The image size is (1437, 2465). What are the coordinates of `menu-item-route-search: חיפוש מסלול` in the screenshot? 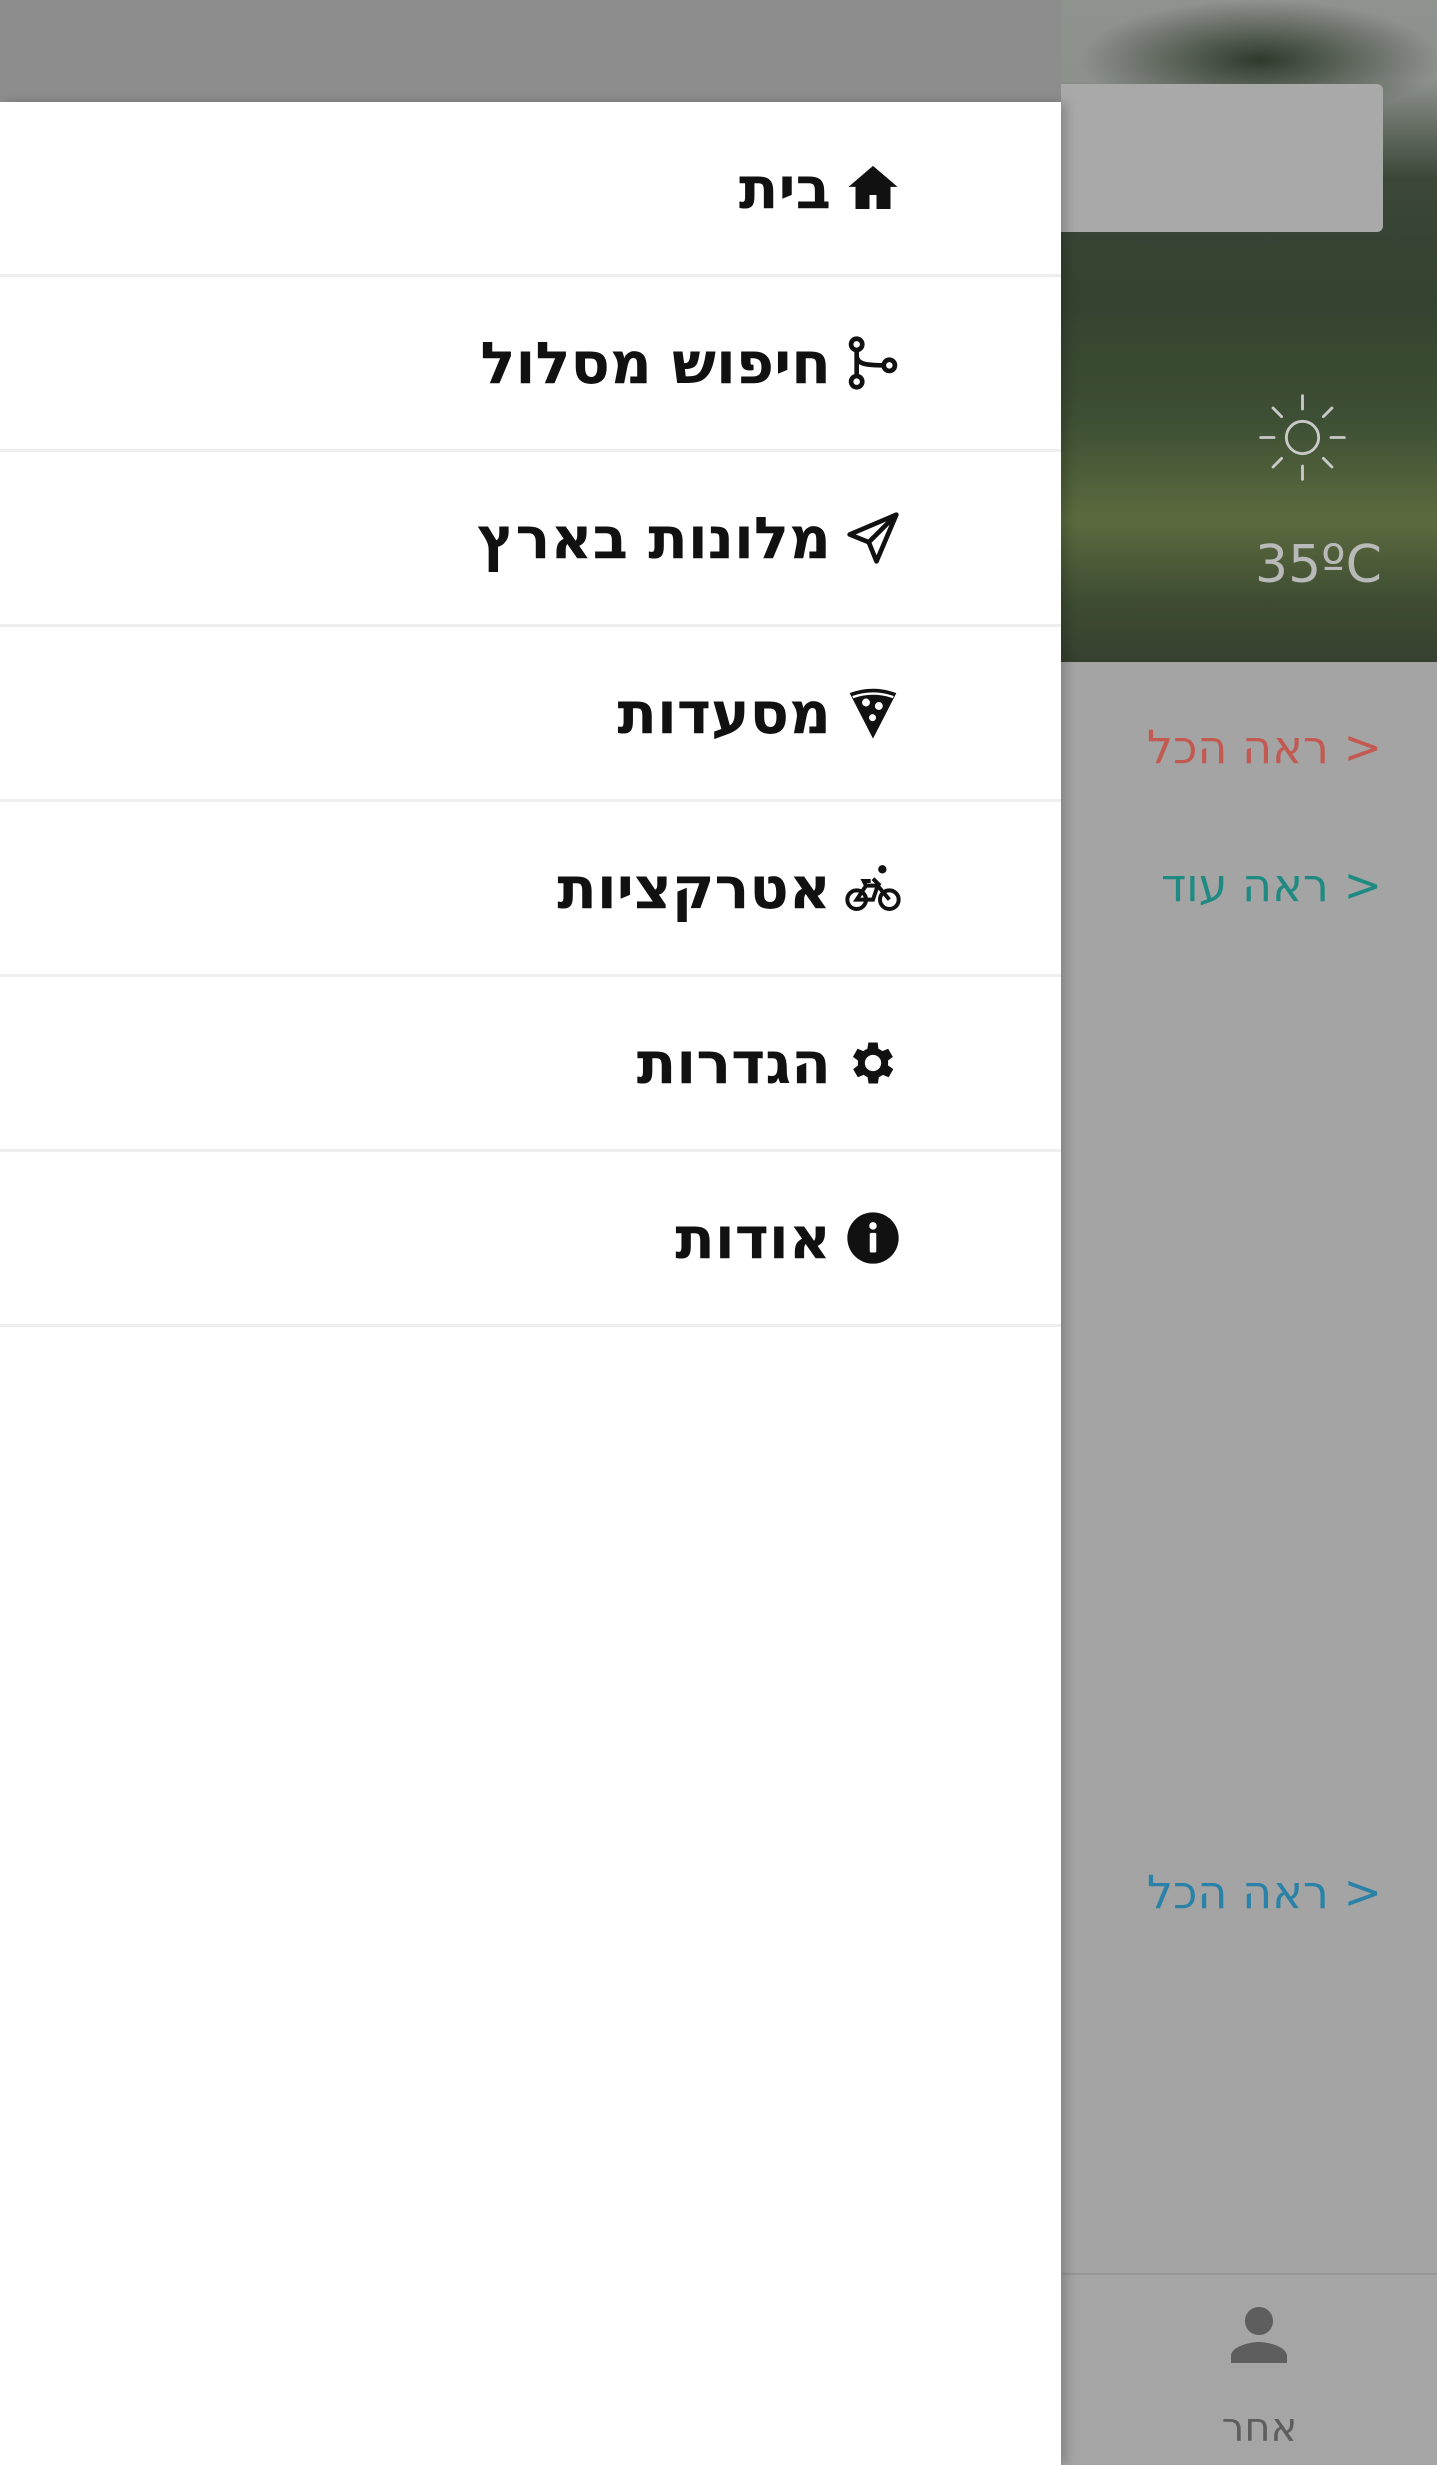 It's located at (530, 364).